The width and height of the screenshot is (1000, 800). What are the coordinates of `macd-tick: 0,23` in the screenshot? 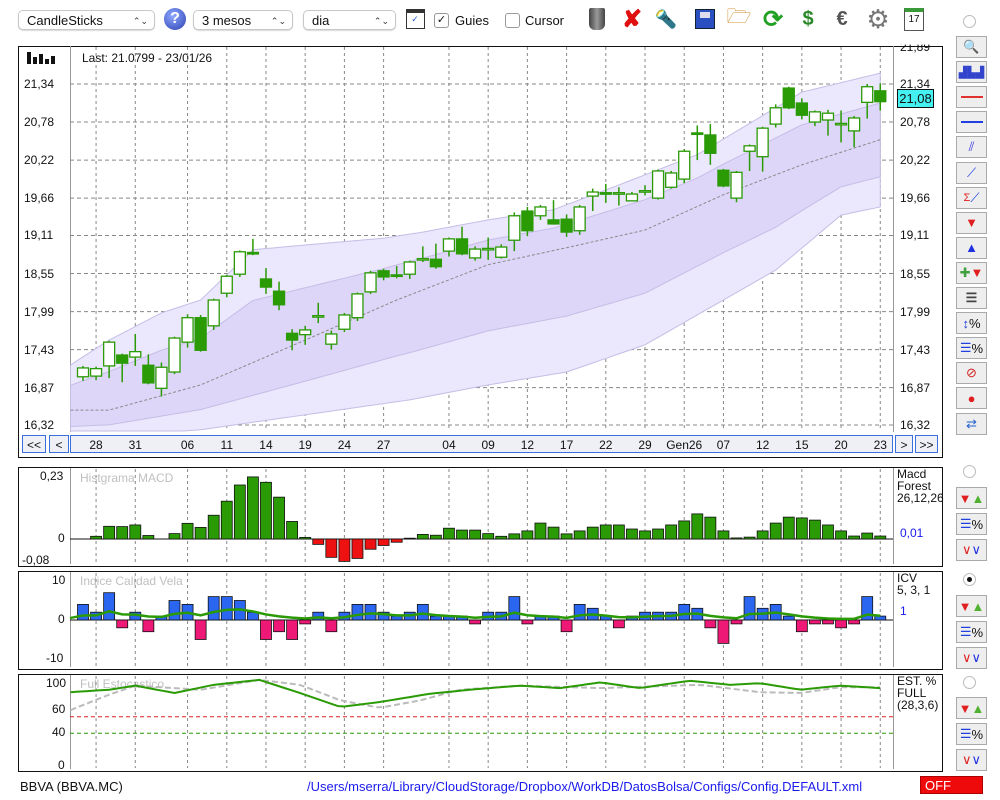 It's located at (52, 475).